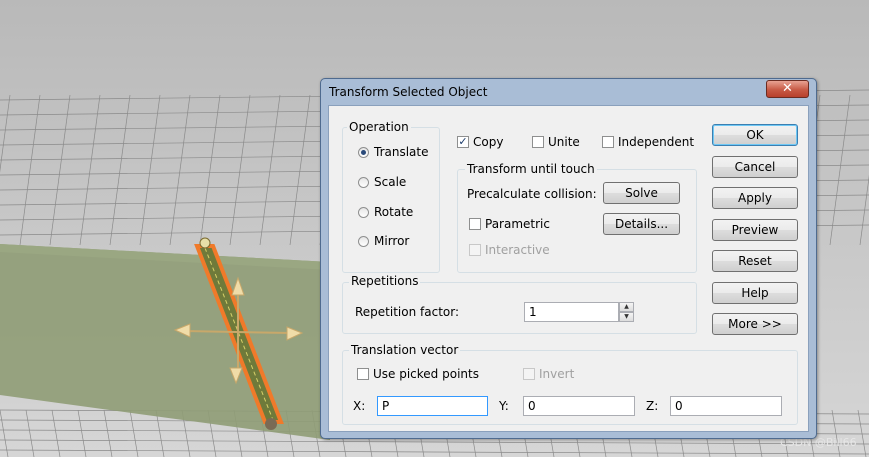 The height and width of the screenshot is (457, 869). Describe the element at coordinates (755, 167) in the screenshot. I see `cancel-button: Cancel` at that location.